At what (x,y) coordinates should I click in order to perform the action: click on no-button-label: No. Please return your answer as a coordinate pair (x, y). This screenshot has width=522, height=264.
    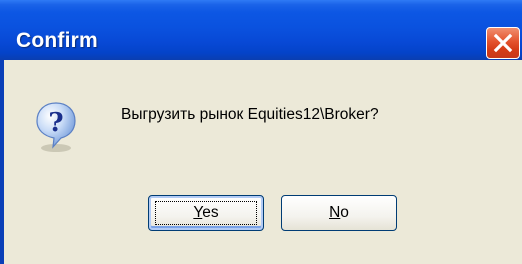
    Looking at the image, I should click on (339, 212).